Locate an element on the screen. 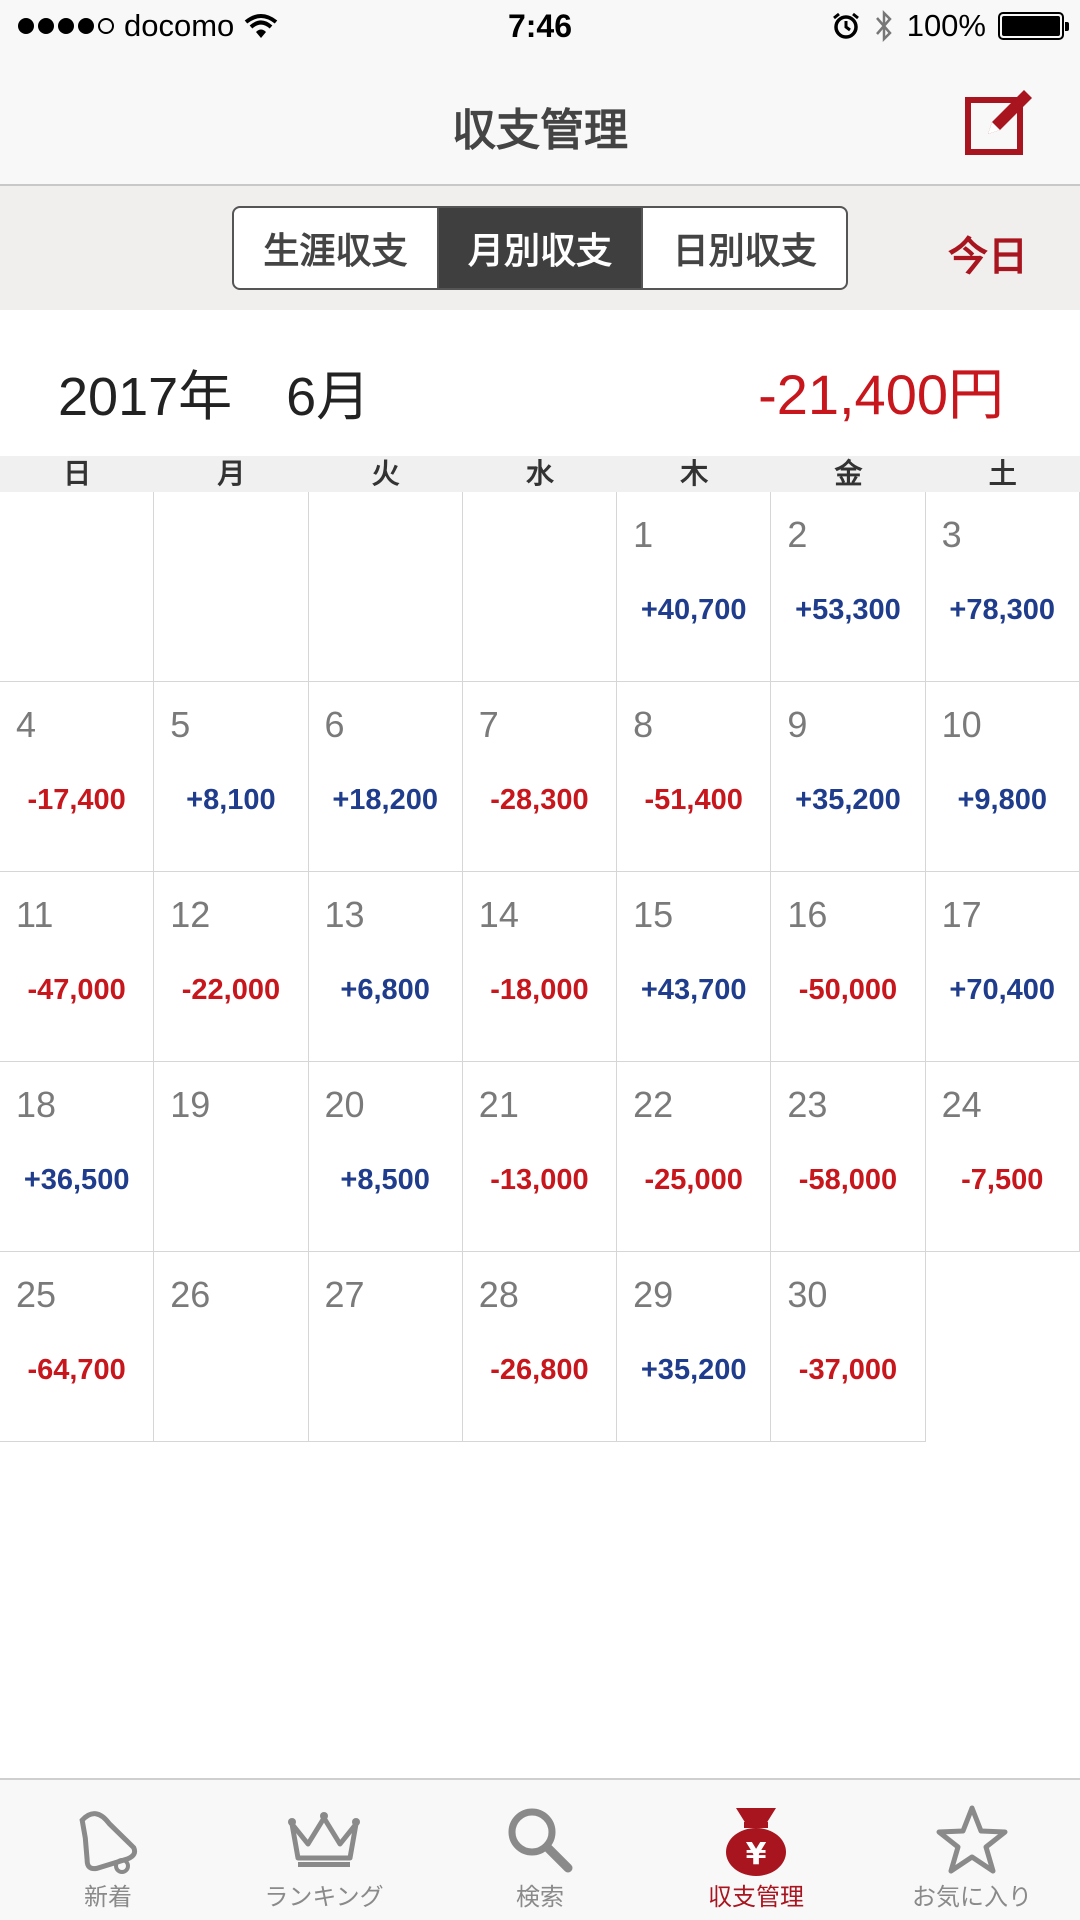  calendar-day-cell: 18 +36,500 is located at coordinates (77, 1157).